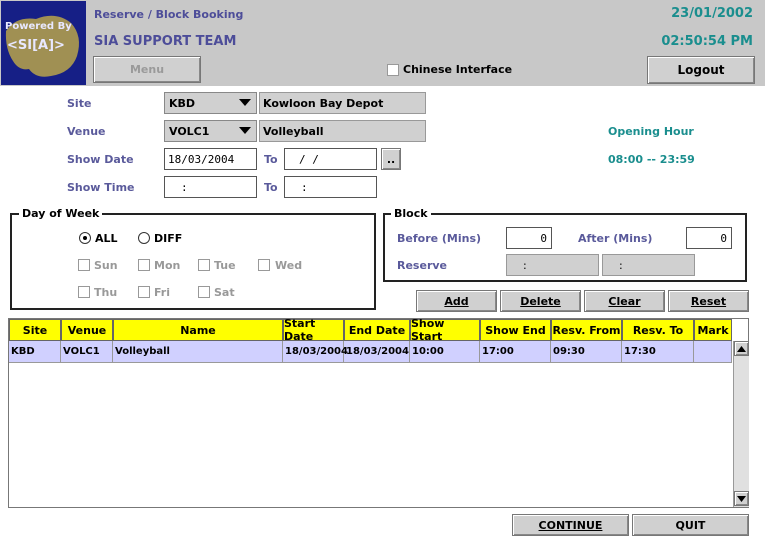  What do you see at coordinates (515, 330) in the screenshot?
I see `col-header-show-end: Show End` at bounding box center [515, 330].